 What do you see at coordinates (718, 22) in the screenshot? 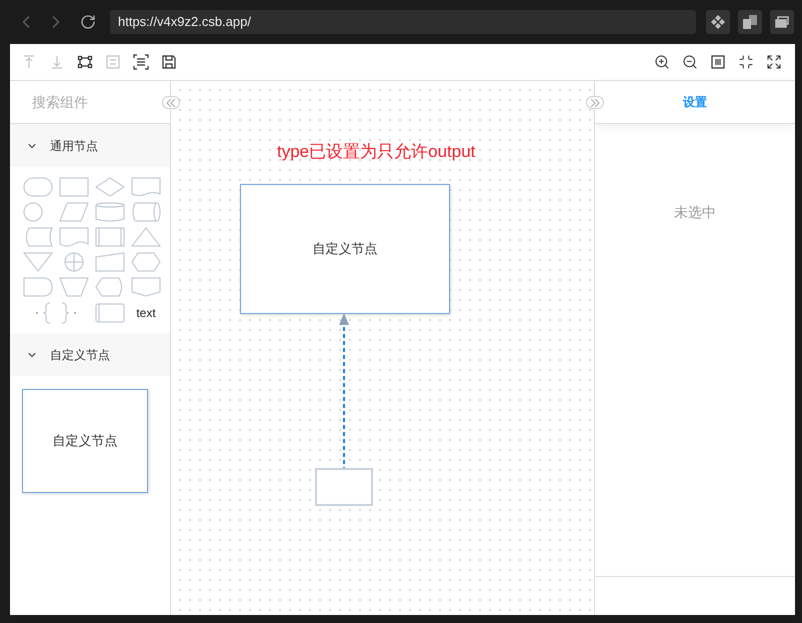
I see `diamond-grid-icon` at bounding box center [718, 22].